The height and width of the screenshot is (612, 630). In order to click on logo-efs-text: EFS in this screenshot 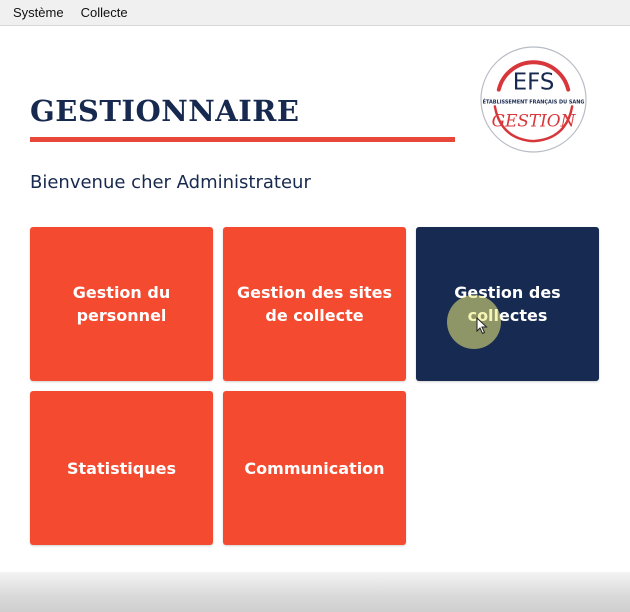, I will do `click(534, 83)`.